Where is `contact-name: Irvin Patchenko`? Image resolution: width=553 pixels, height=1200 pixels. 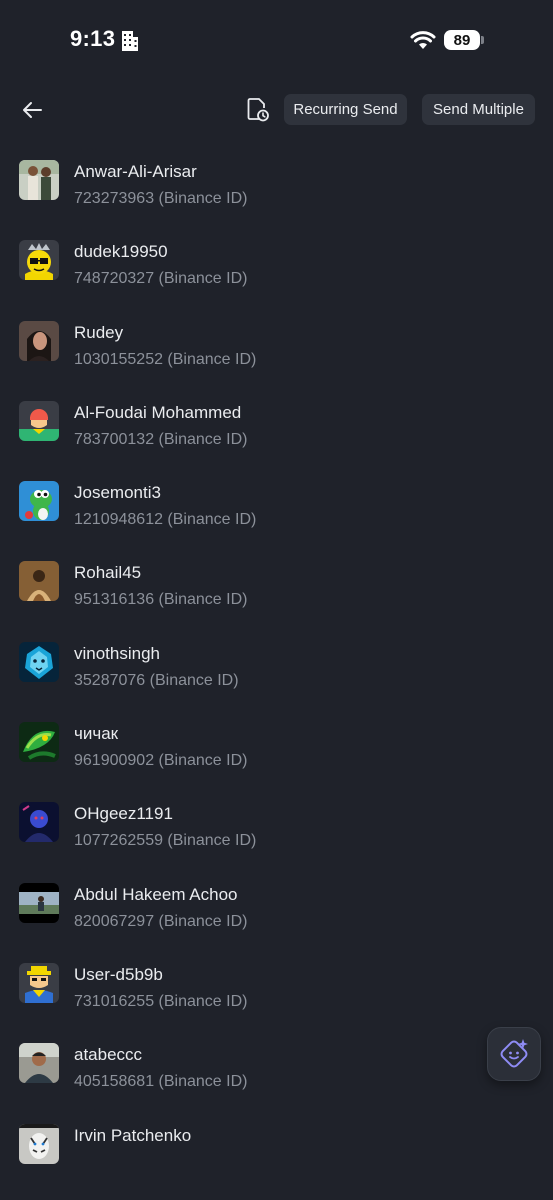
contact-name: Irvin Patchenko is located at coordinates (133, 1135).